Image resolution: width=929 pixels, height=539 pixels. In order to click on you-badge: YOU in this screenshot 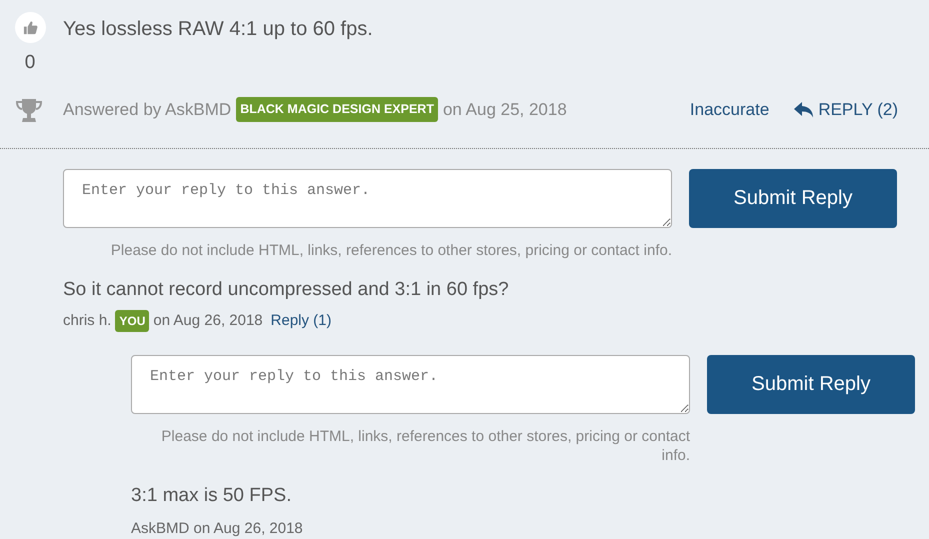, I will do `click(132, 321)`.